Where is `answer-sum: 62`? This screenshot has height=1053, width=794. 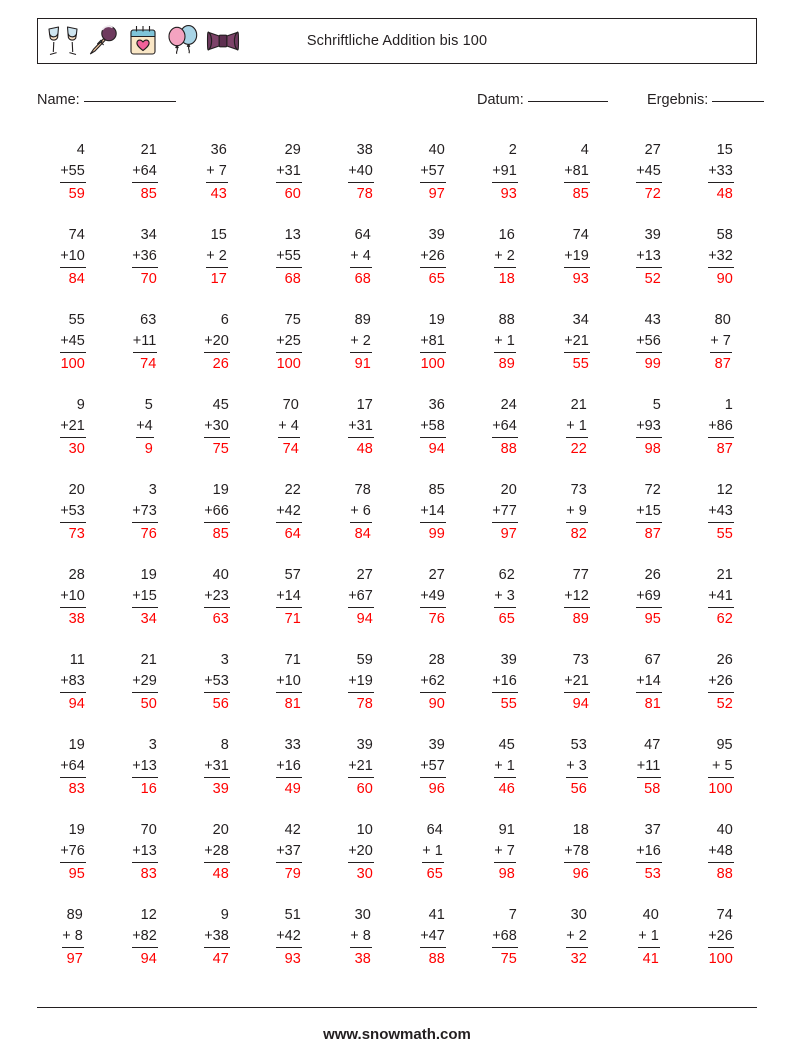 answer-sum: 62 is located at coordinates (724, 618).